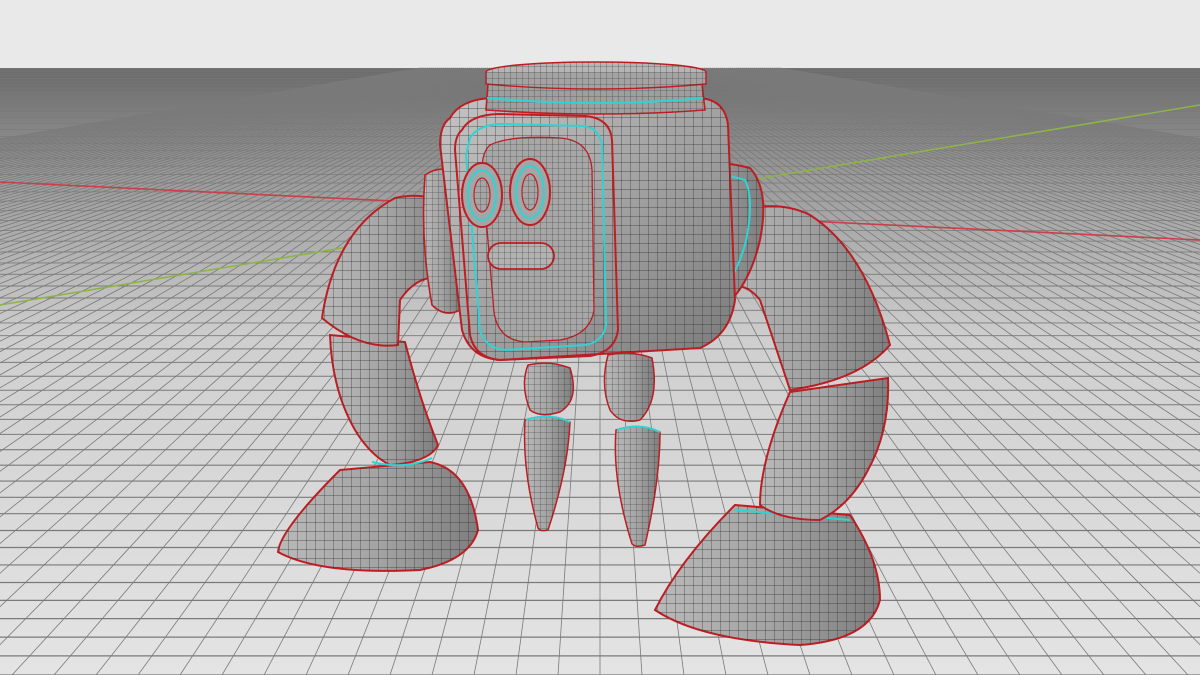 The height and width of the screenshot is (675, 1200). What do you see at coordinates (587, 229) in the screenshot?
I see `head` at bounding box center [587, 229].